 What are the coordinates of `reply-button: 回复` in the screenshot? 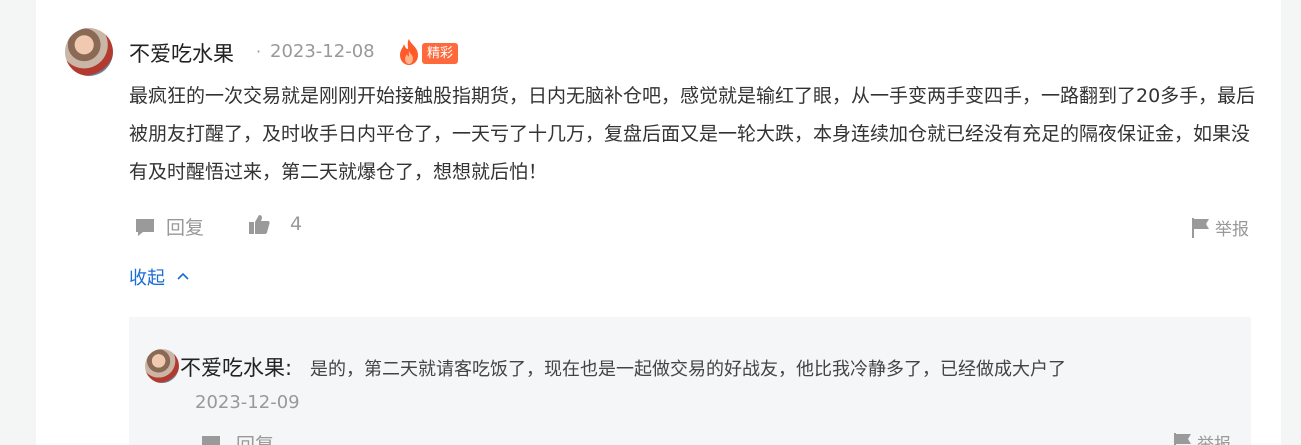 It's located at (169, 226).